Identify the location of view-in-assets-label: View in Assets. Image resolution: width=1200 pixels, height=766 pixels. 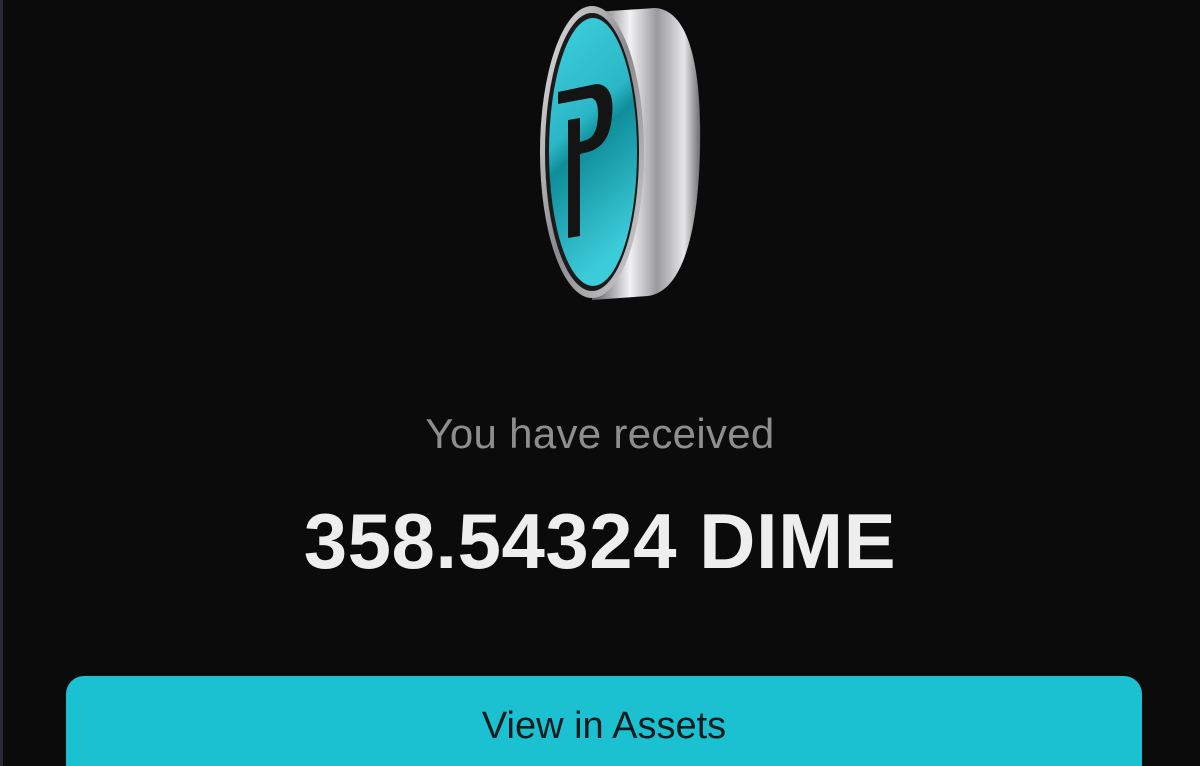
(604, 726).